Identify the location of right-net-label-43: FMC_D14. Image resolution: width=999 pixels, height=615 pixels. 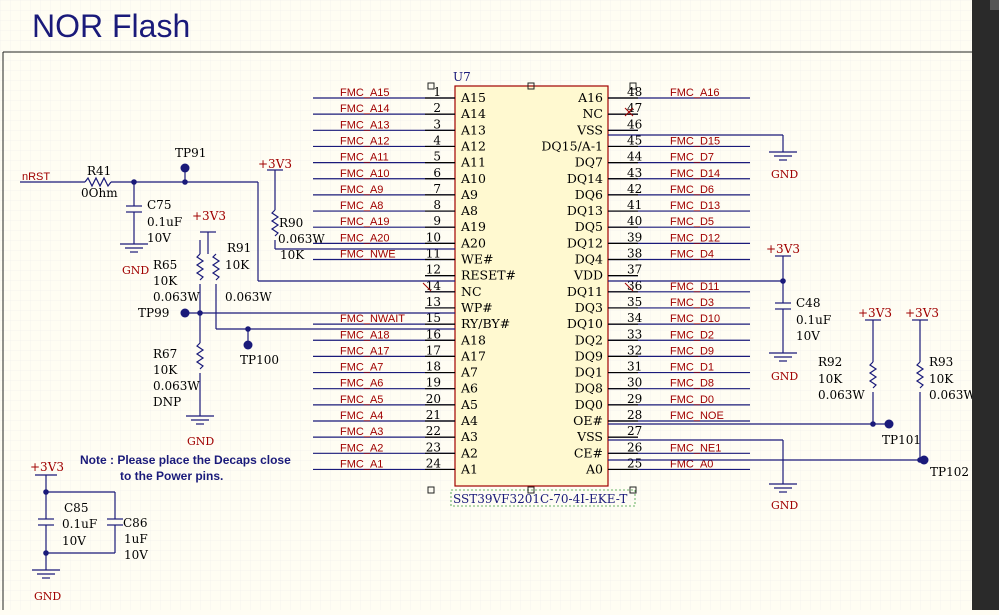
(695, 174).